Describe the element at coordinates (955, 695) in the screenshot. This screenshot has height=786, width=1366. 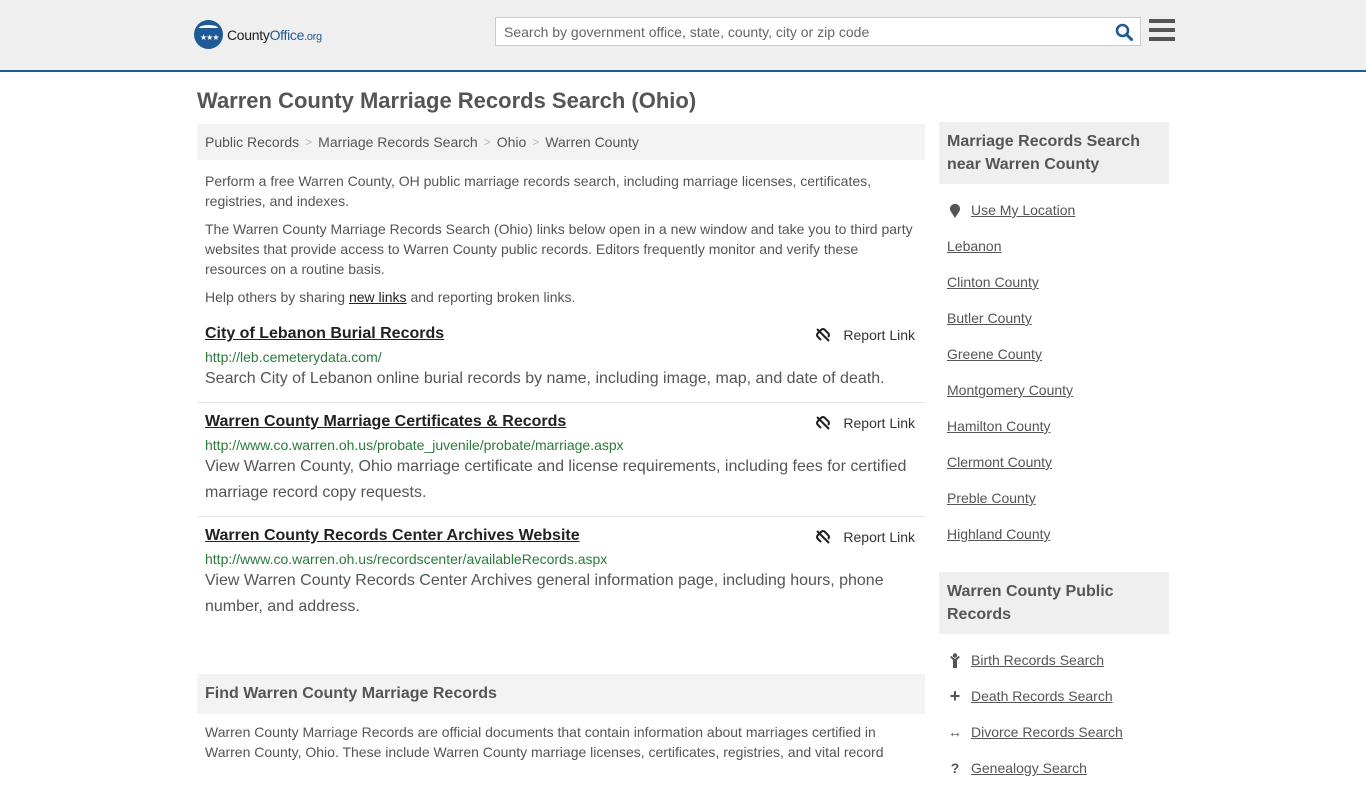
I see `cross-icon: +` at that location.